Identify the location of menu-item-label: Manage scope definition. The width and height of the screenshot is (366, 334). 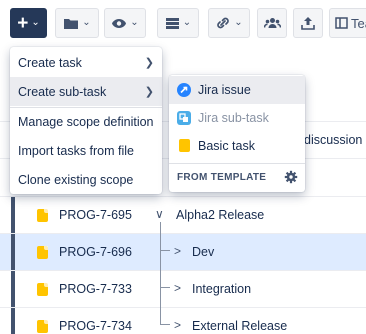
(86, 121).